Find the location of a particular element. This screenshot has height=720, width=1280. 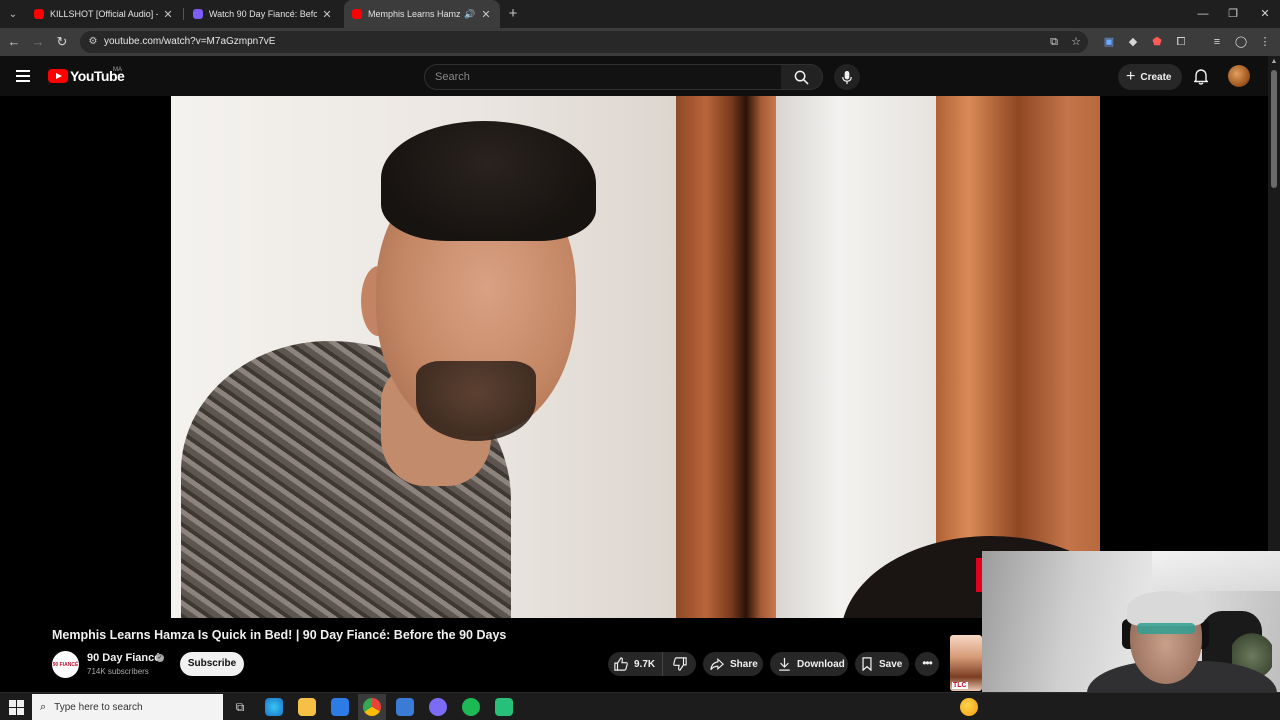

search-input: Search is located at coordinates (603, 77).